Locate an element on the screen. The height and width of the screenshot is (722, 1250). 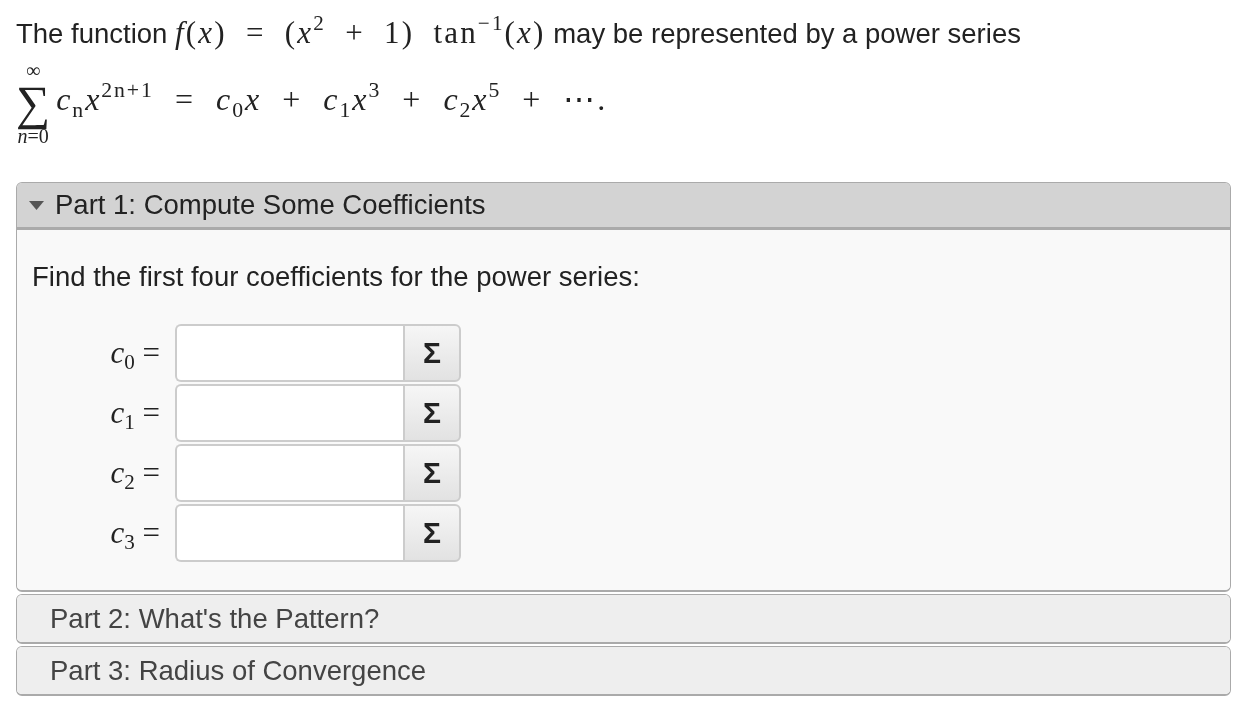
answer-label: c$_{3}$ = is located at coordinates (134, 533).